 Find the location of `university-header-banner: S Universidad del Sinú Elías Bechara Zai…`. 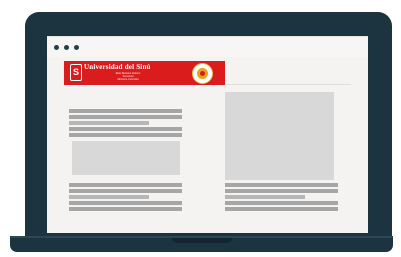

university-header-banner: S Universidad del Sinú Elías Bechara Zai… is located at coordinates (144, 73).